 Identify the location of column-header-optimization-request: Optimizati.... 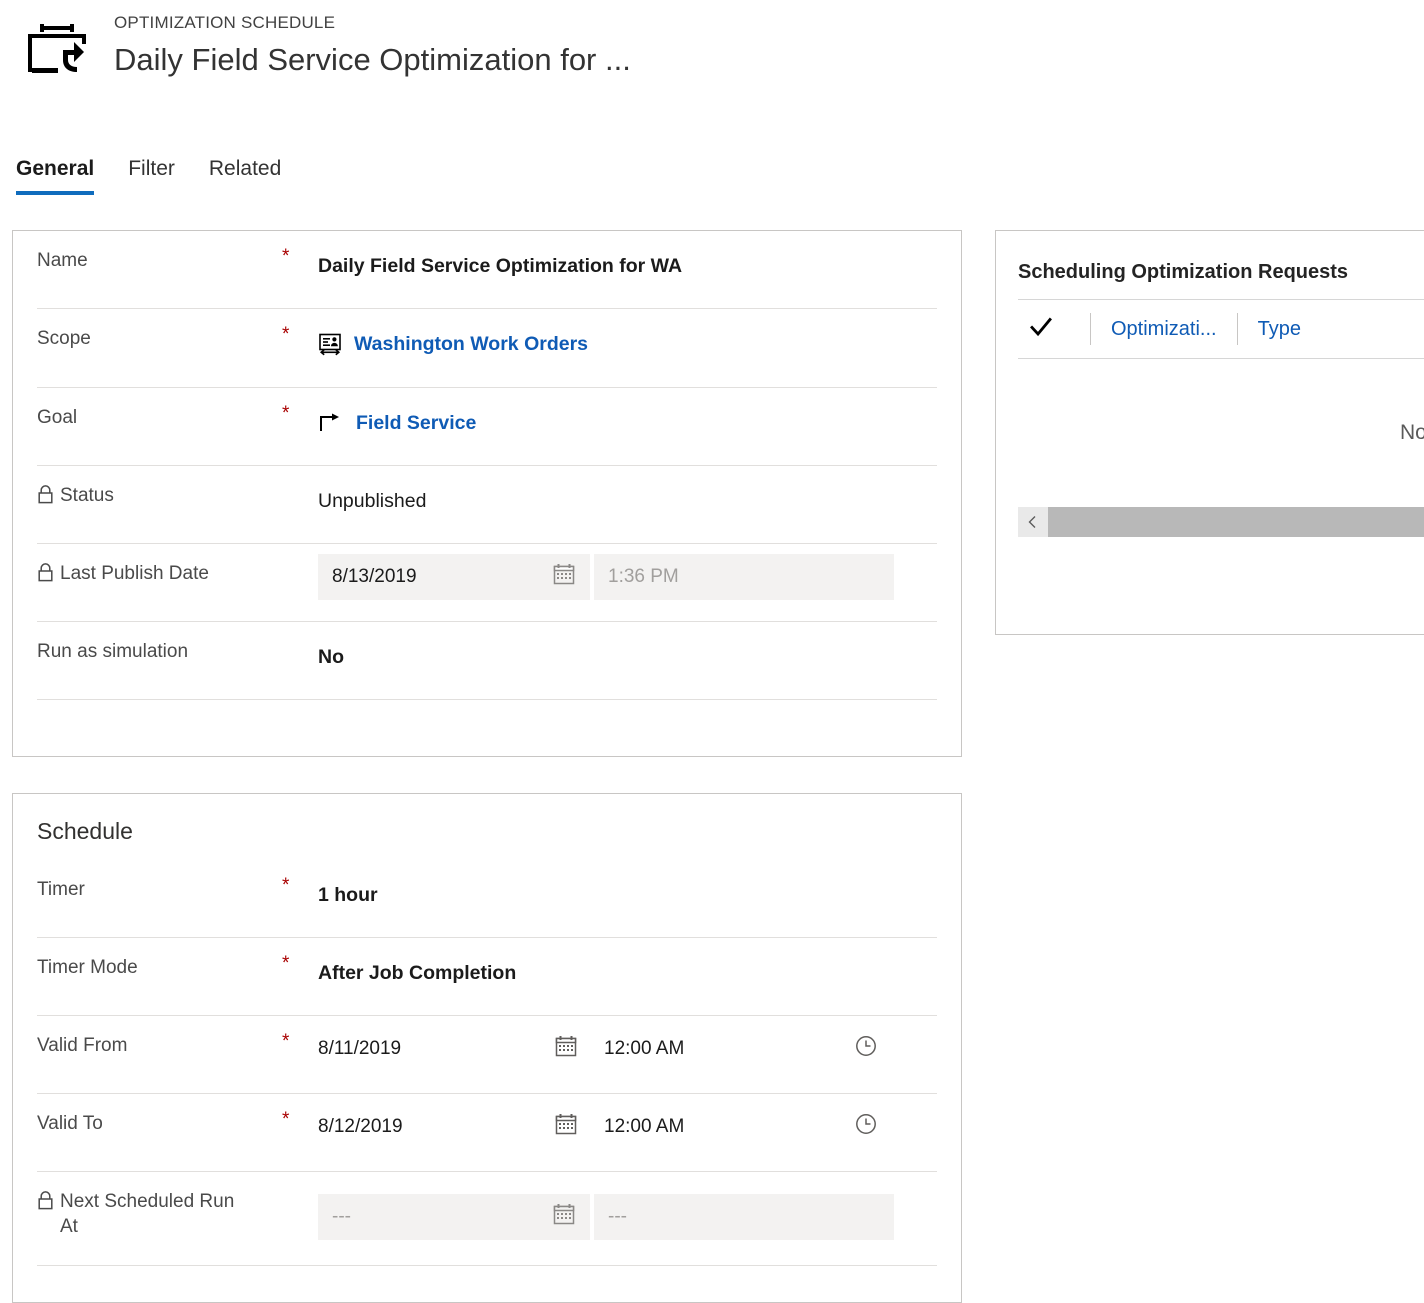
(1164, 329).